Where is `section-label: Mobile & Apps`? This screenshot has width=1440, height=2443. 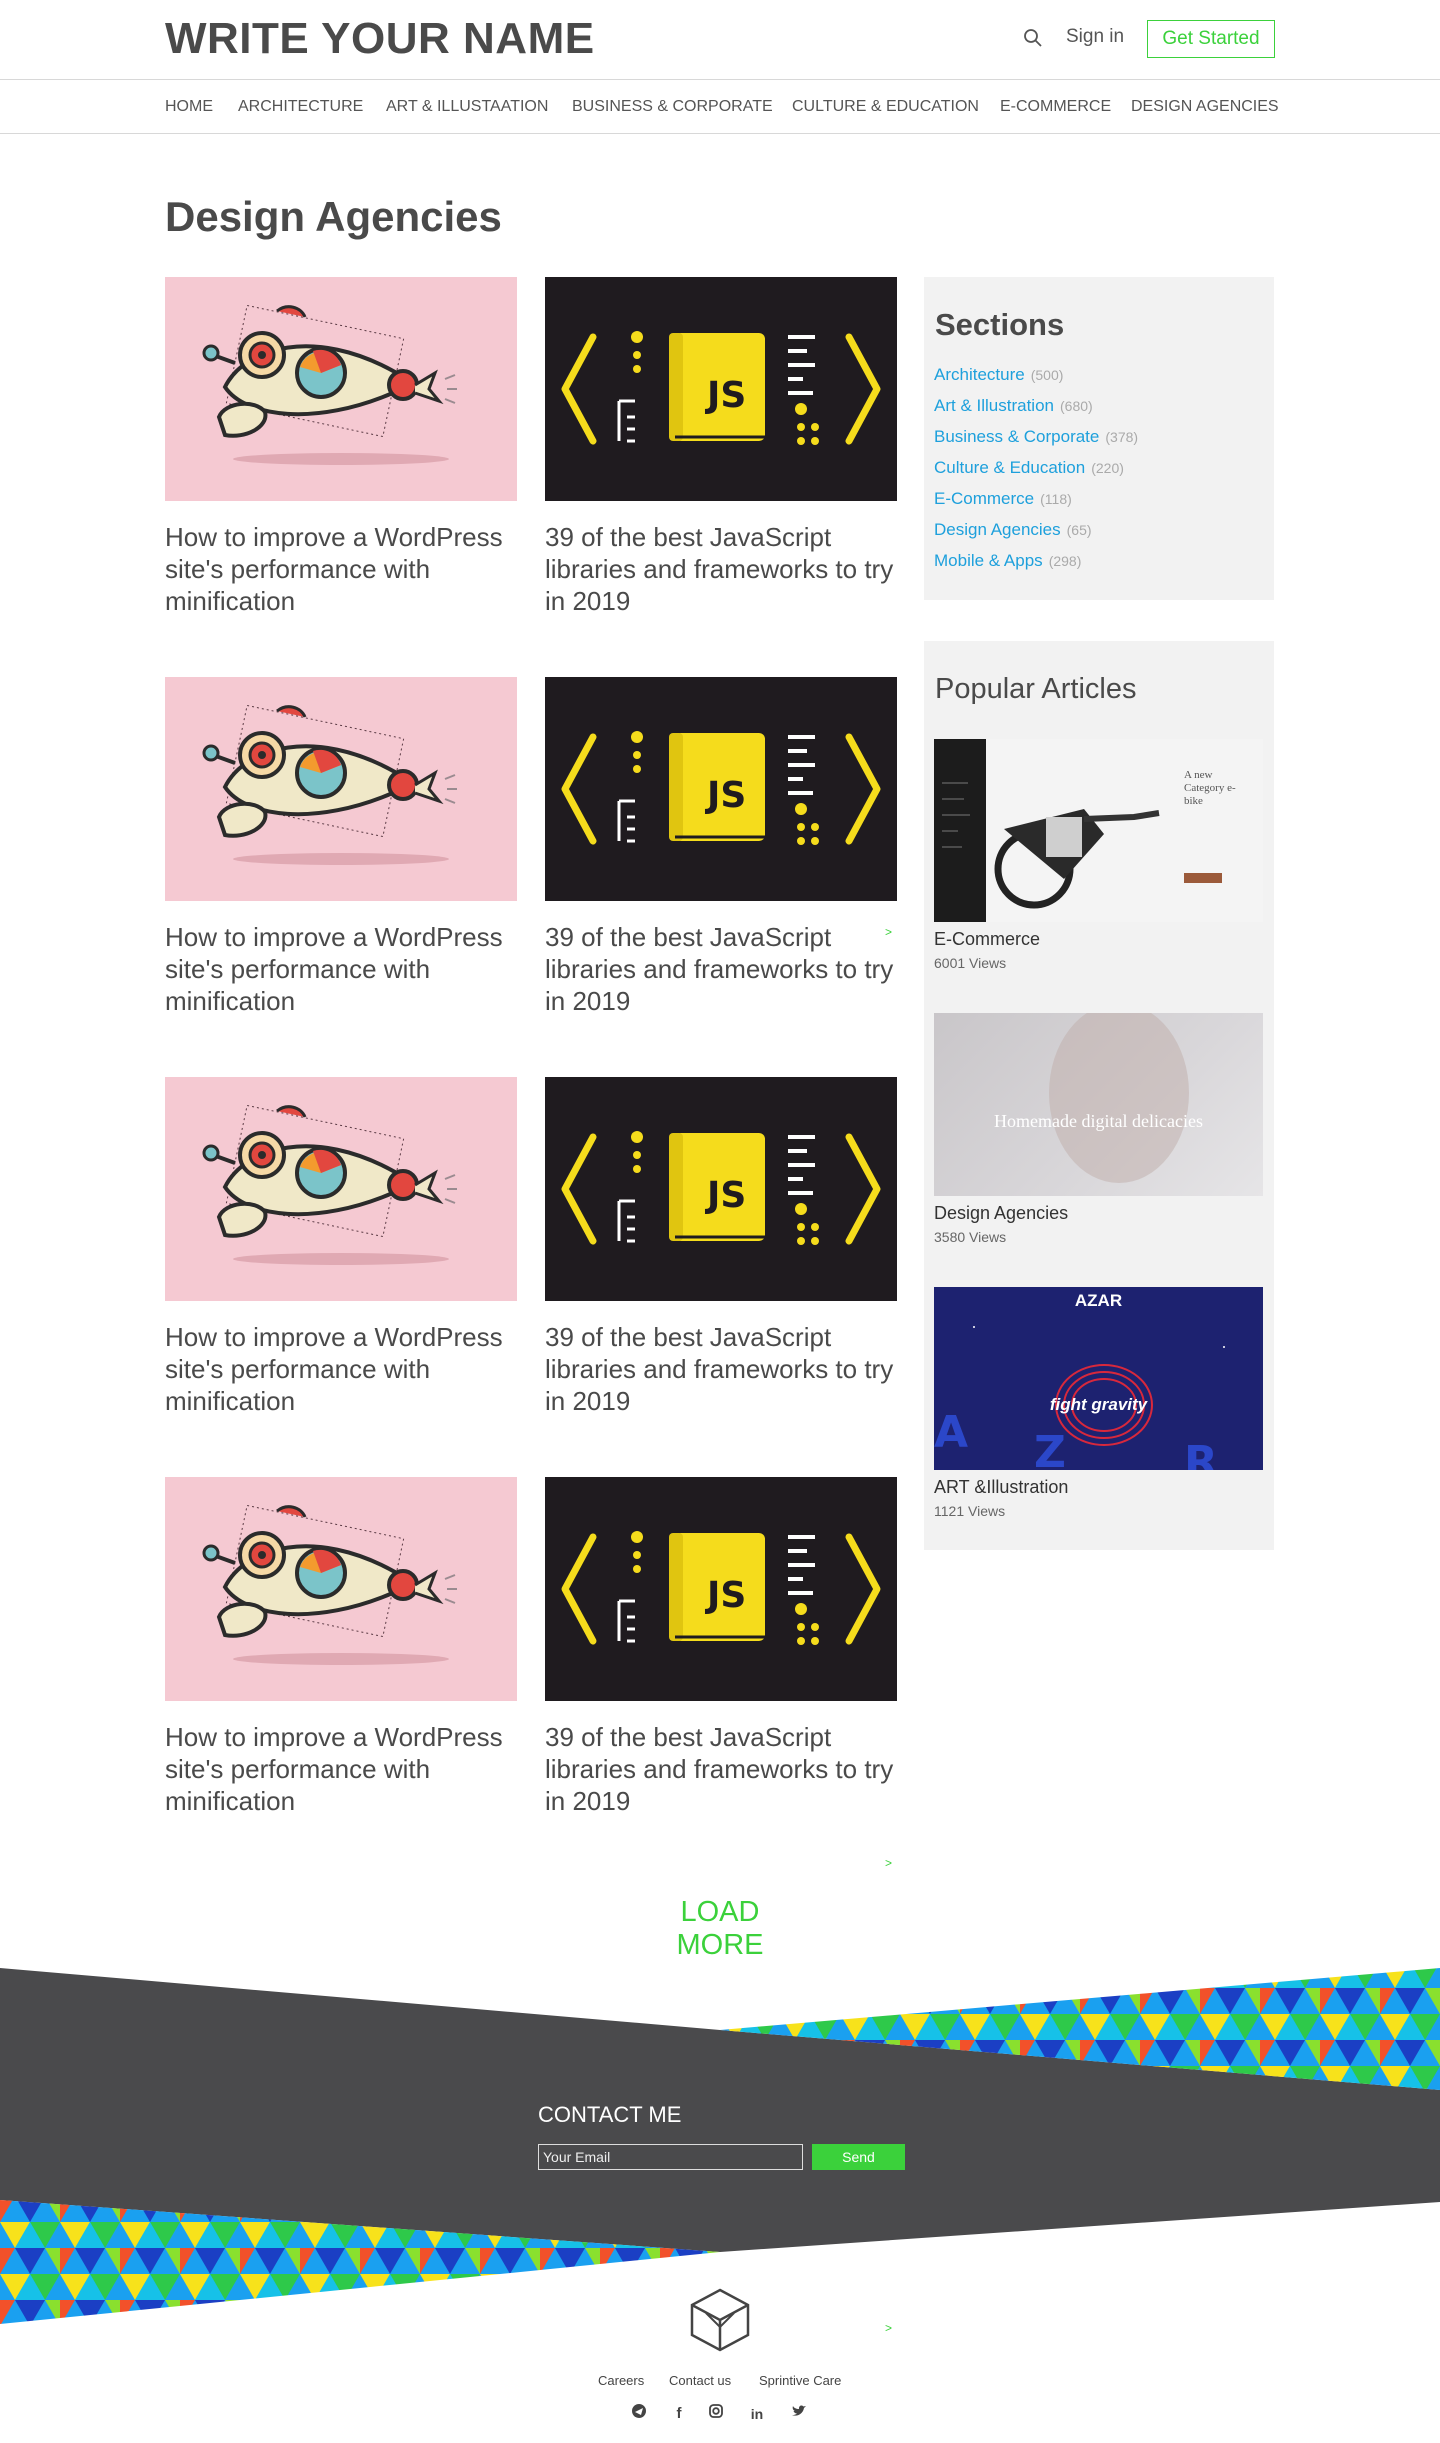
section-label: Mobile & Apps is located at coordinates (988, 560).